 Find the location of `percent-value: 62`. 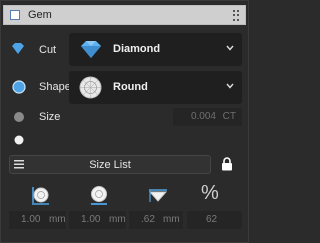

percent-value: 62 is located at coordinates (212, 219).